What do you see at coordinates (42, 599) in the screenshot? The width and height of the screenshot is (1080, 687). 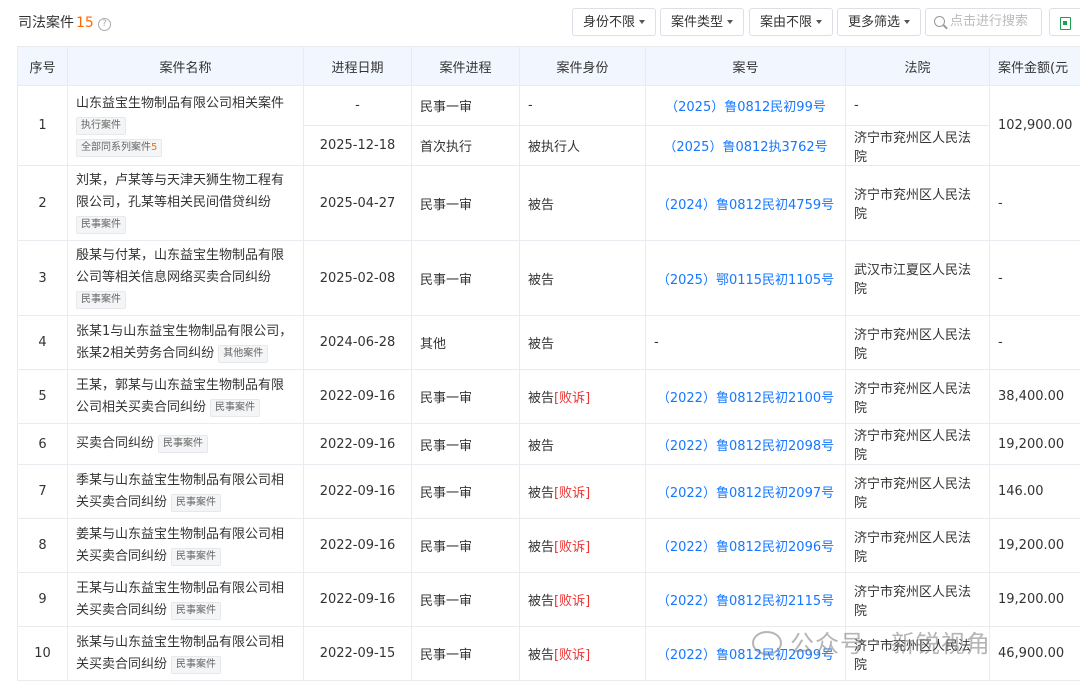 I see `row-no: 9` at bounding box center [42, 599].